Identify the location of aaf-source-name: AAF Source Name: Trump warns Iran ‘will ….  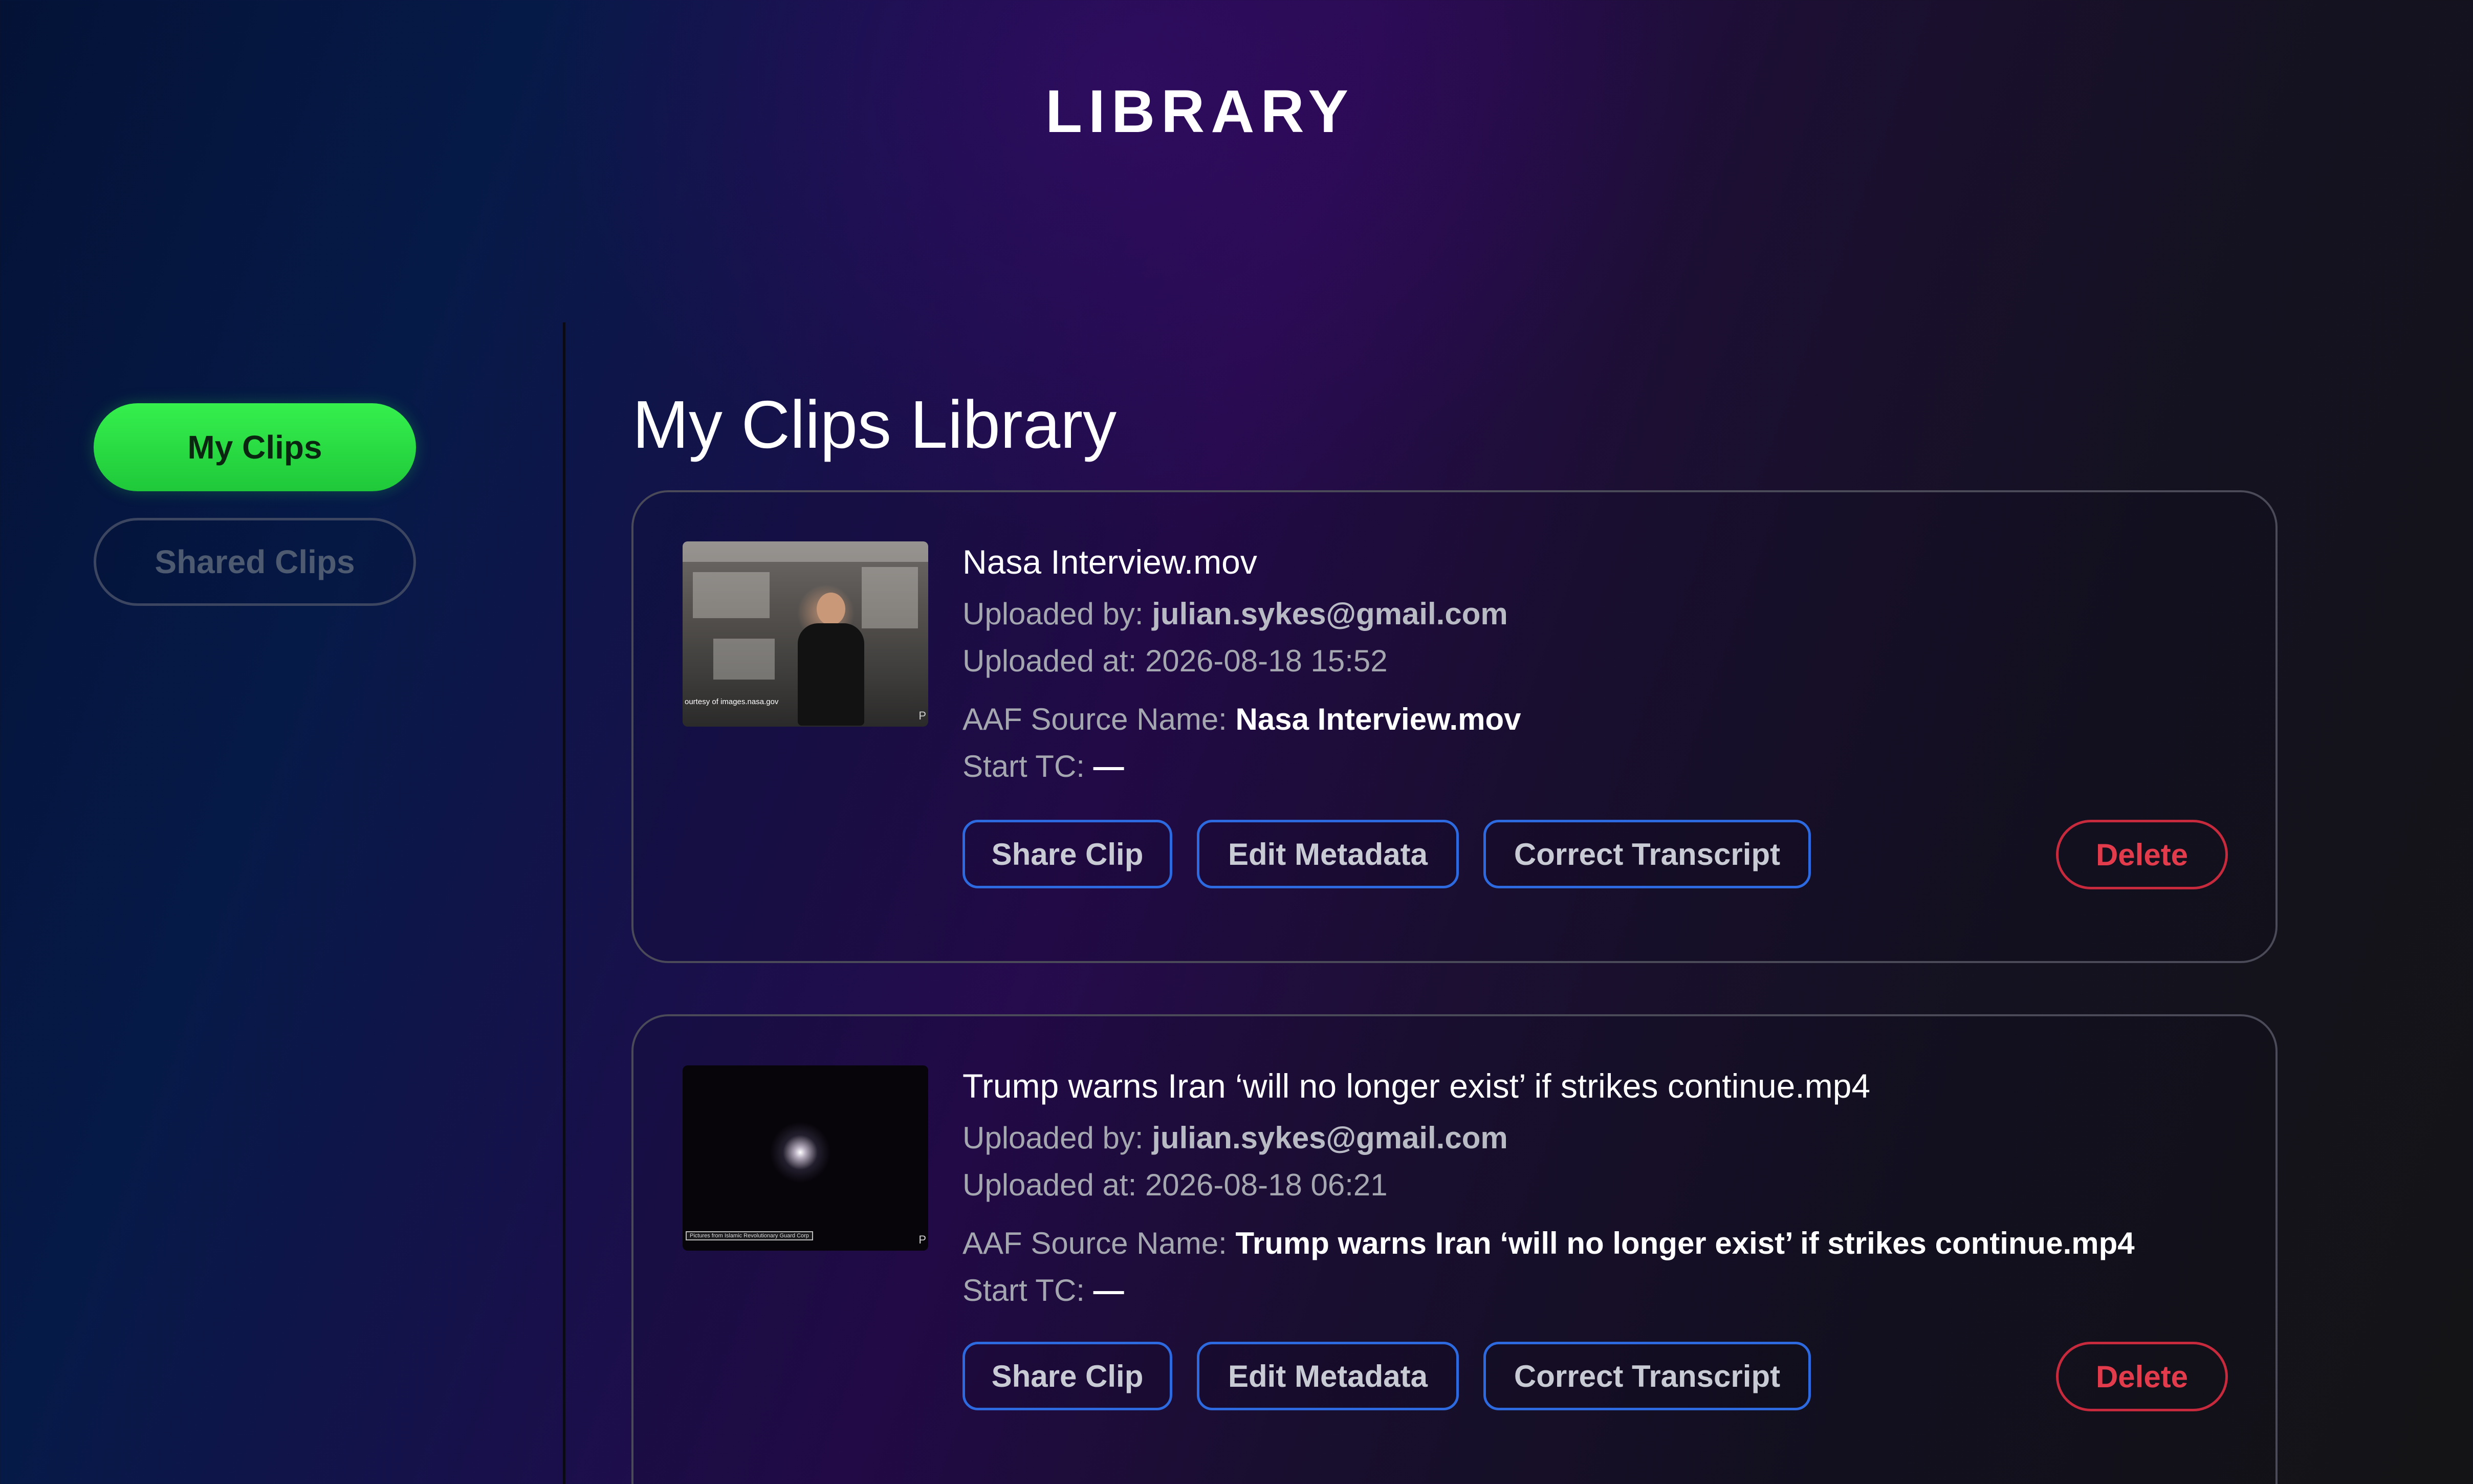
(1549, 1243).